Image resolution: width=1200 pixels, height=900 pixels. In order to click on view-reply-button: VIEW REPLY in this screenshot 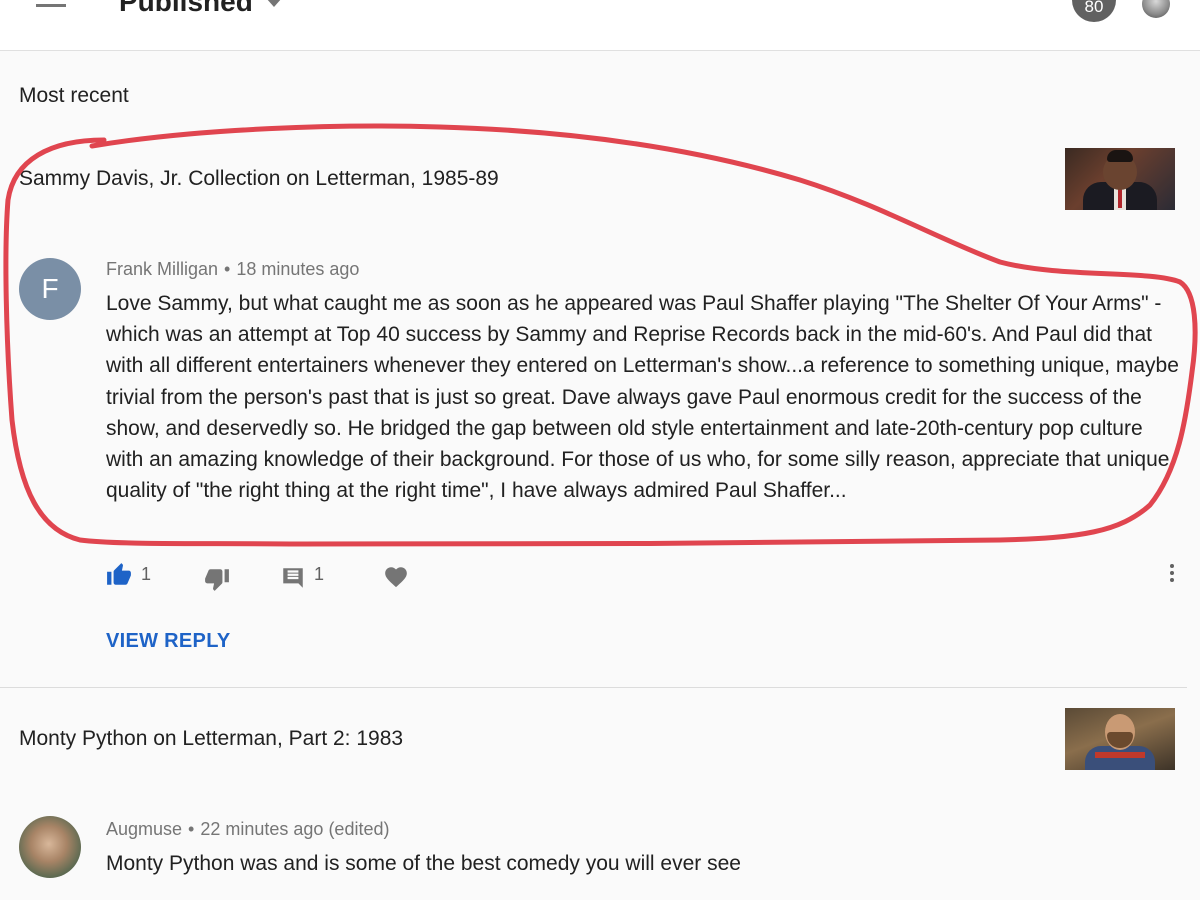, I will do `click(168, 641)`.